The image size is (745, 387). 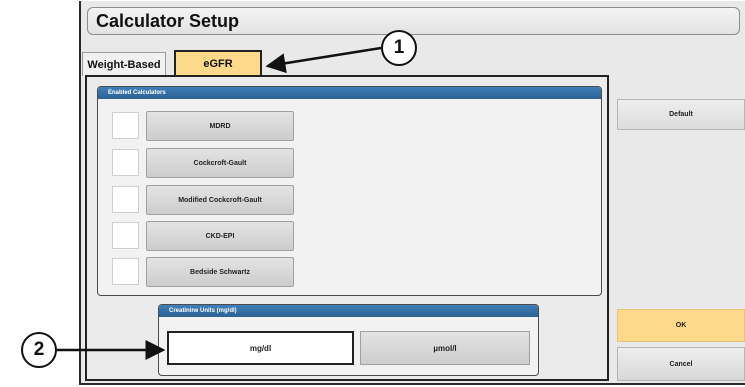 I want to click on callout-1-arrow, so click(x=323, y=60).